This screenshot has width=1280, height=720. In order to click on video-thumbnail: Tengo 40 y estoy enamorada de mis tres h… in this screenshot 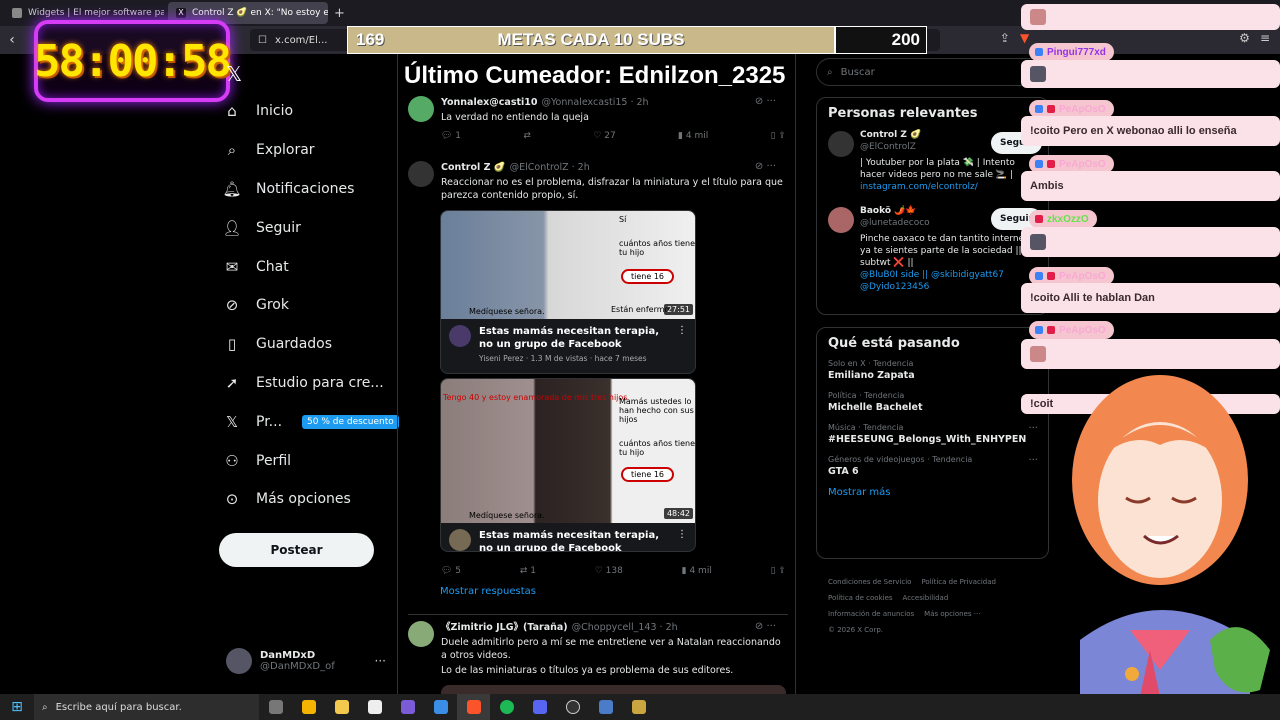, I will do `click(568, 451)`.